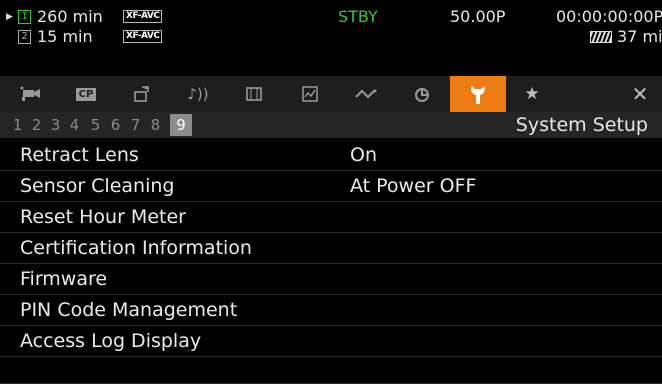 The height and width of the screenshot is (384, 662). Describe the element at coordinates (9, 17) in the screenshot. I see `play-indicator-icon: ▶` at that location.